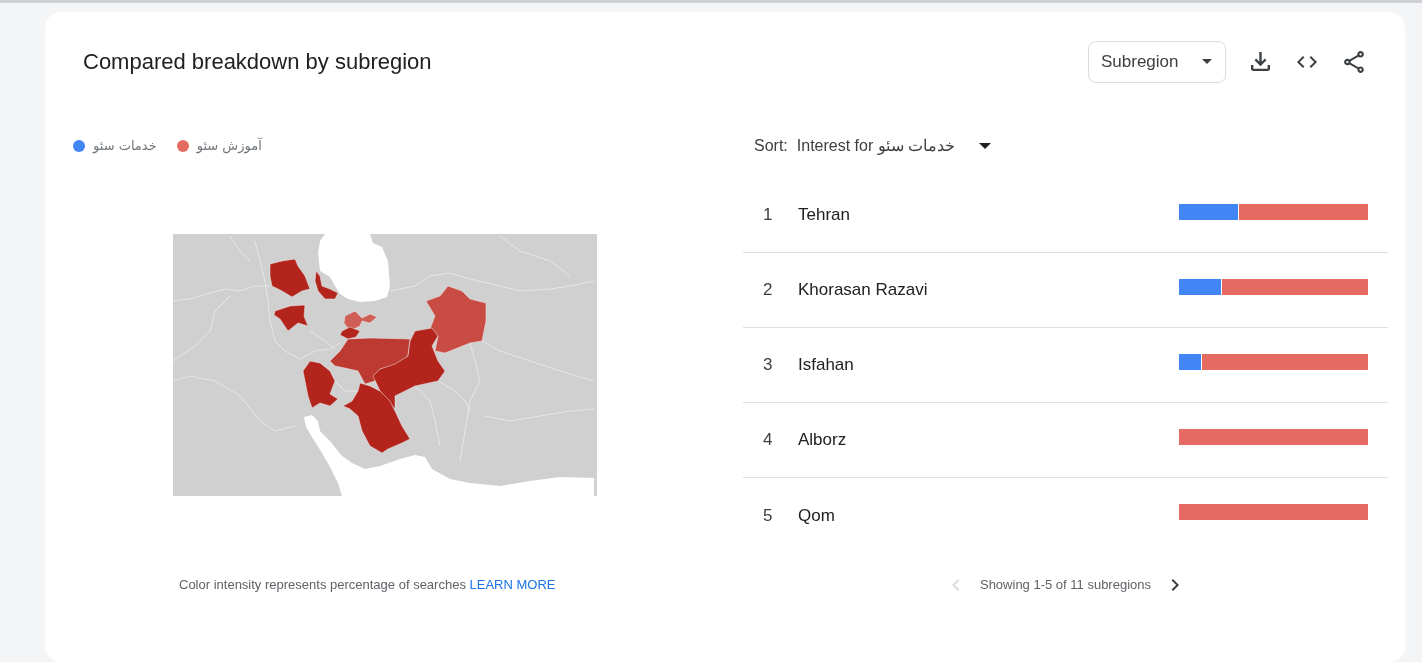  I want to click on rank-number: 1, so click(768, 215).